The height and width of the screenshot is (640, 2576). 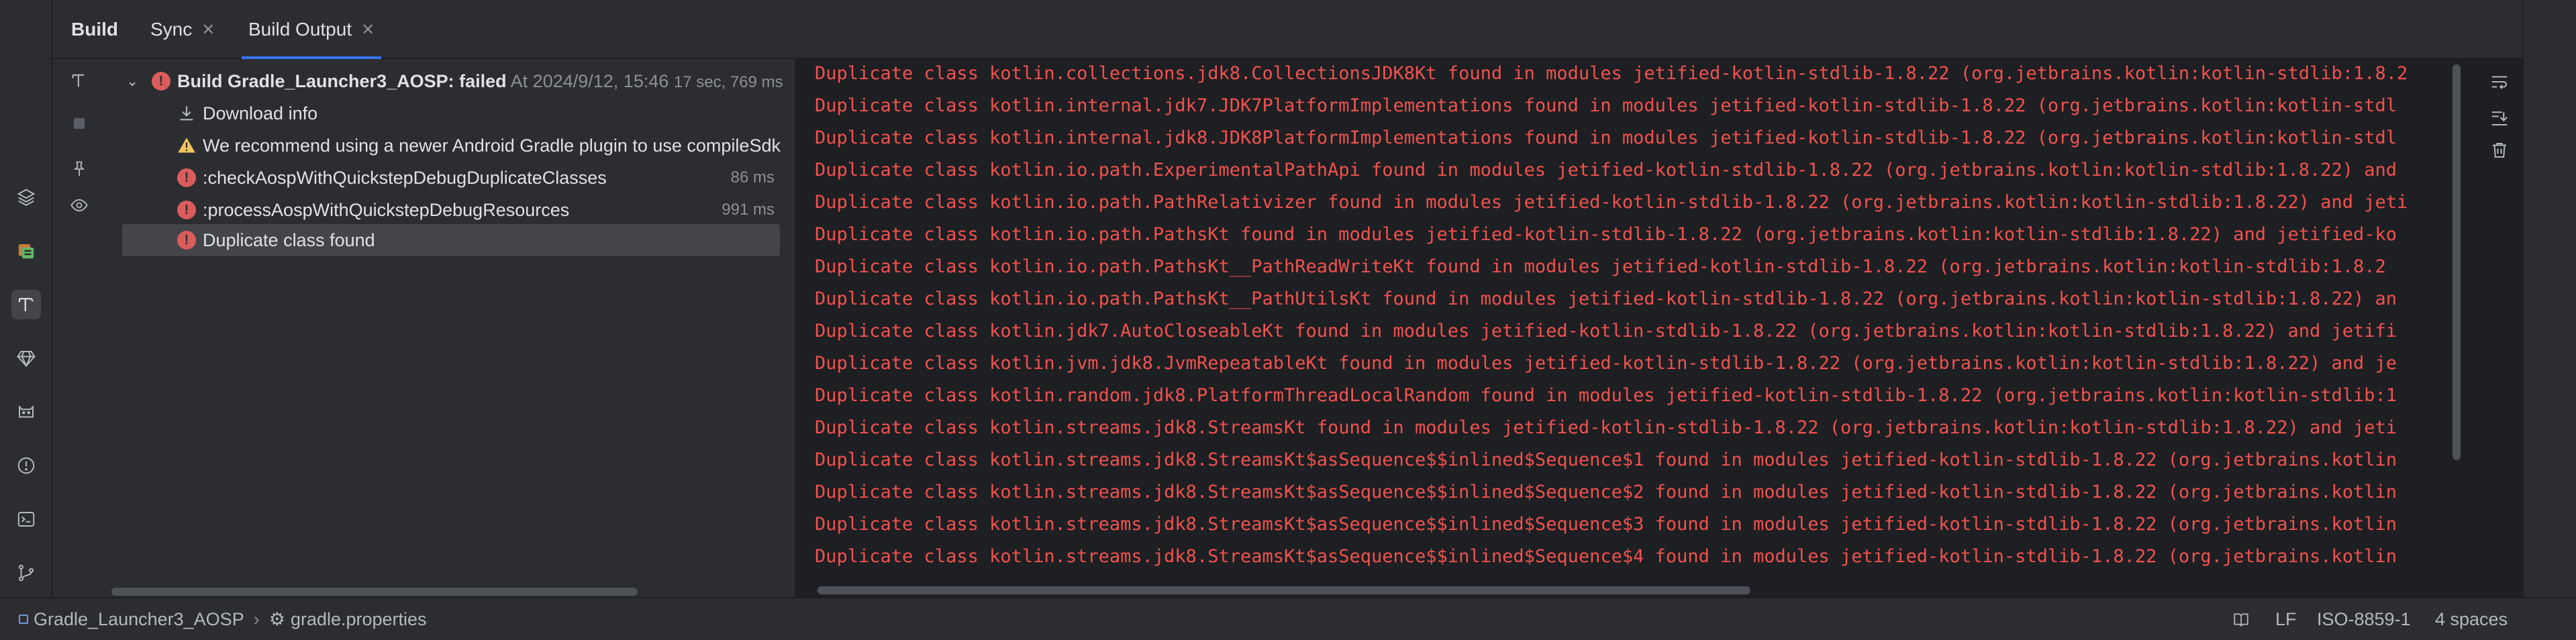 I want to click on soft-wrap-icon, so click(x=2499, y=82).